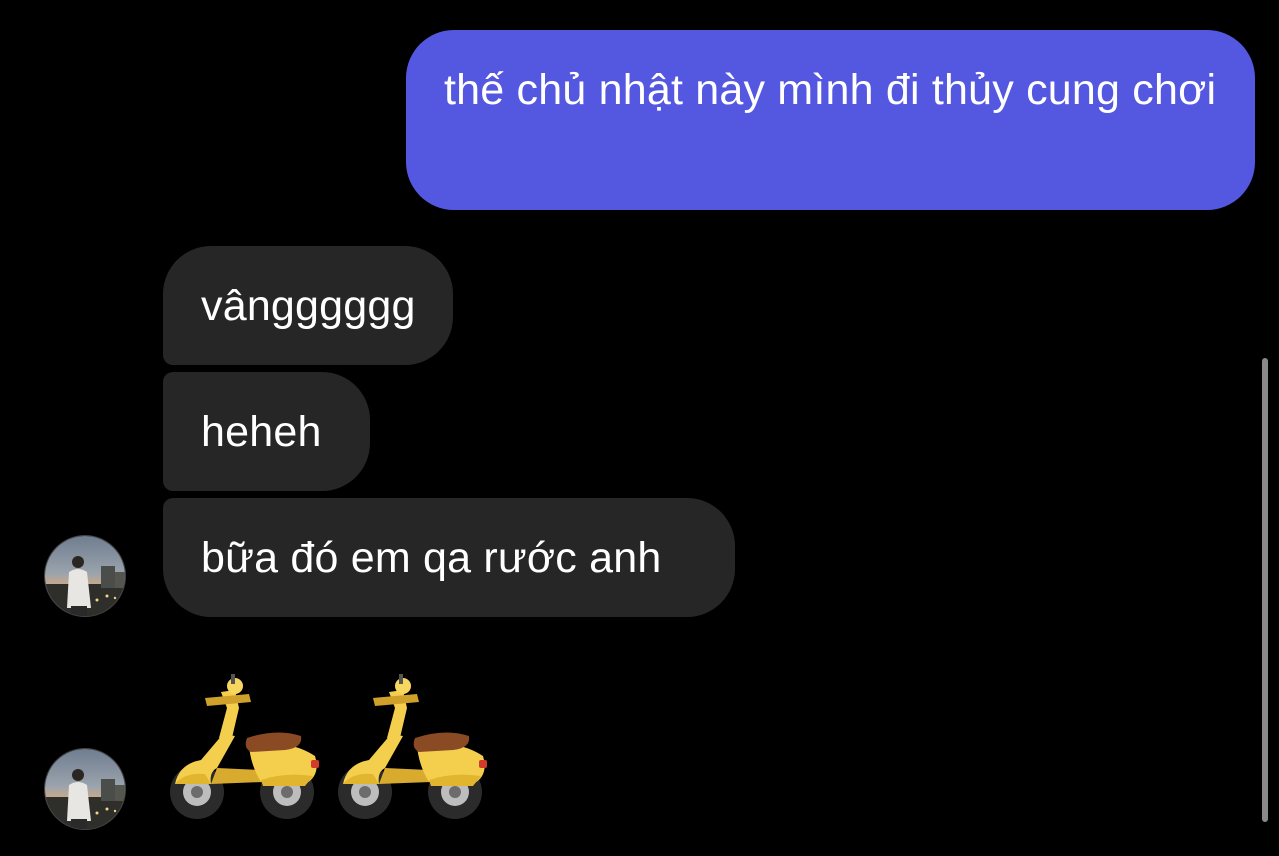 The image size is (1279, 856). What do you see at coordinates (261, 431) in the screenshot?
I see `message-text: heheh` at bounding box center [261, 431].